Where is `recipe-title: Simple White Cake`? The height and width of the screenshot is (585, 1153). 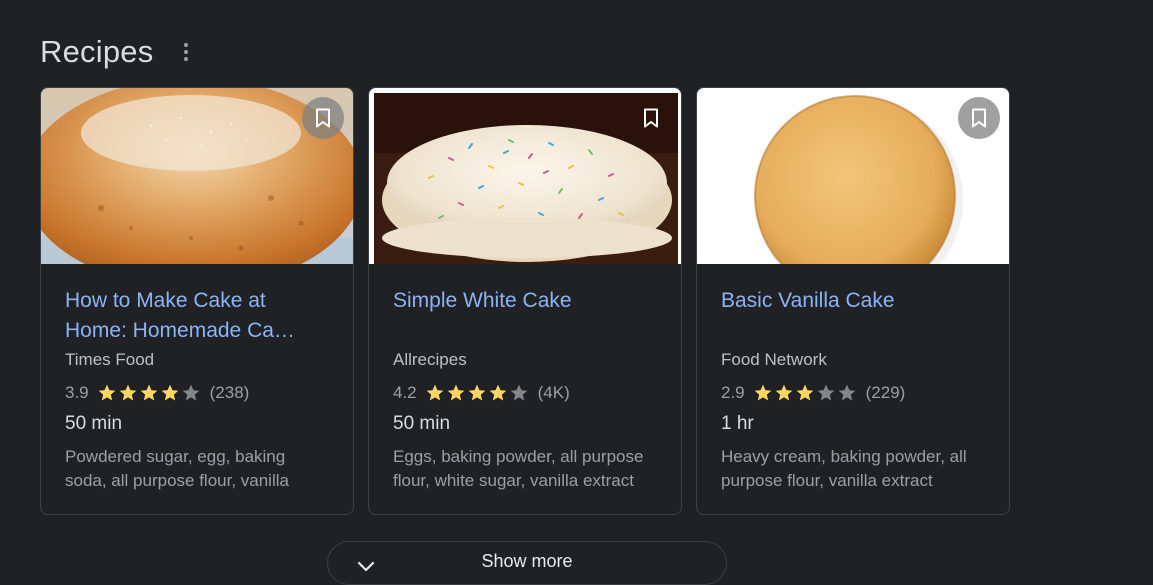 recipe-title: Simple White Cake is located at coordinates (525, 316).